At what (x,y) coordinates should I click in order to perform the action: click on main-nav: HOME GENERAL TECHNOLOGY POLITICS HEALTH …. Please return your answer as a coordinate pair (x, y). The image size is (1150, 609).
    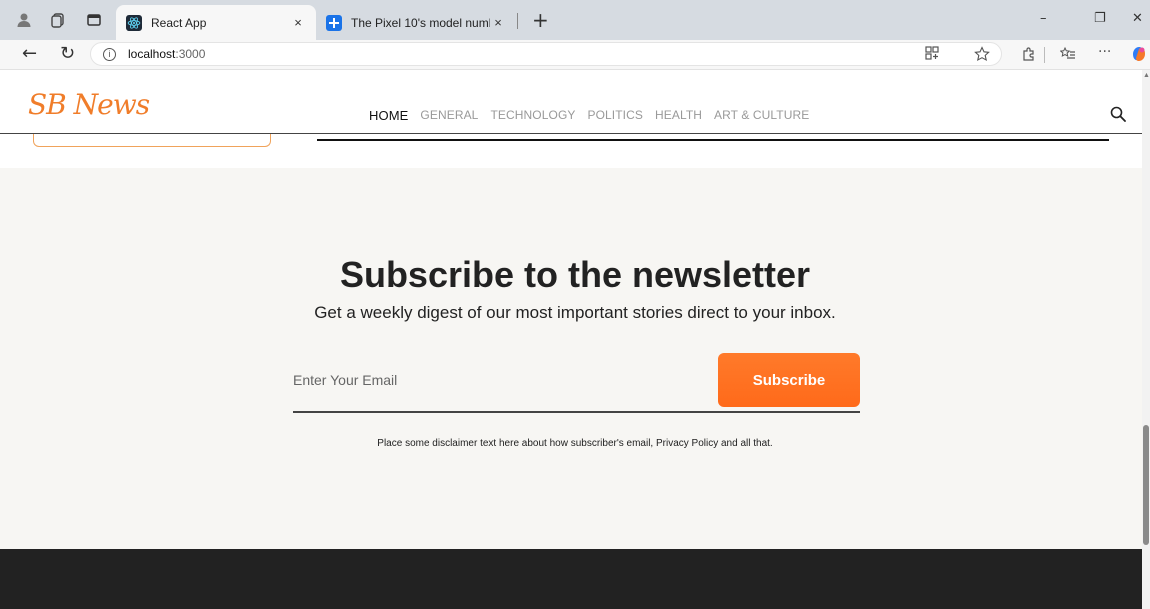
    Looking at the image, I should click on (595, 115).